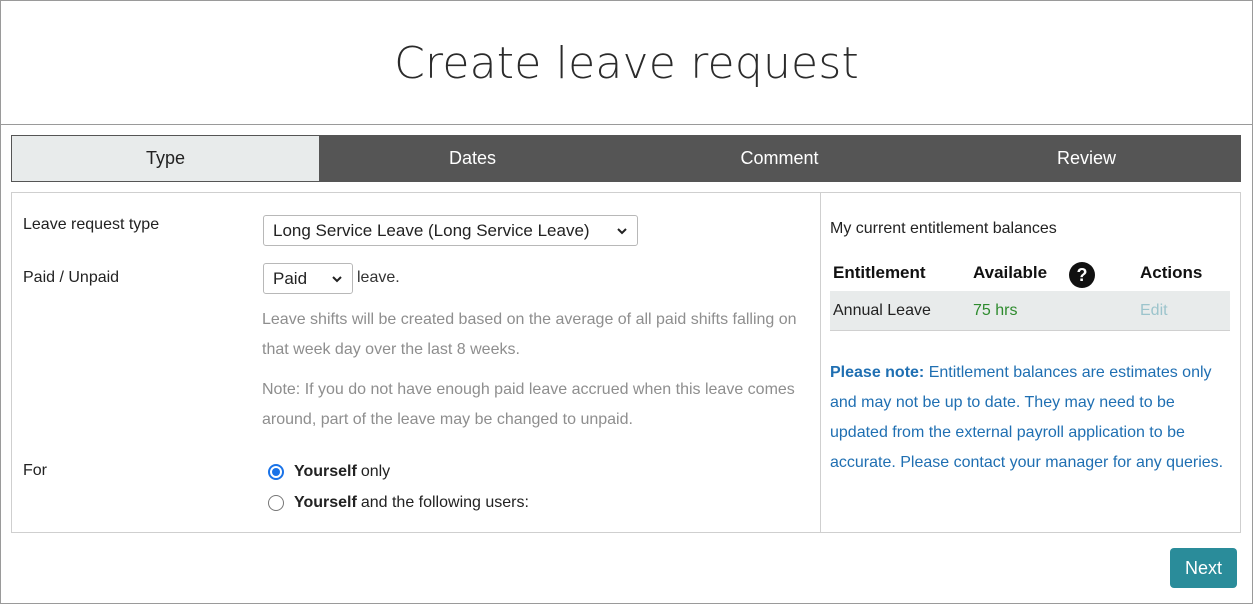 The width and height of the screenshot is (1253, 604). I want to click on available-column-header: Available, so click(1010, 272).